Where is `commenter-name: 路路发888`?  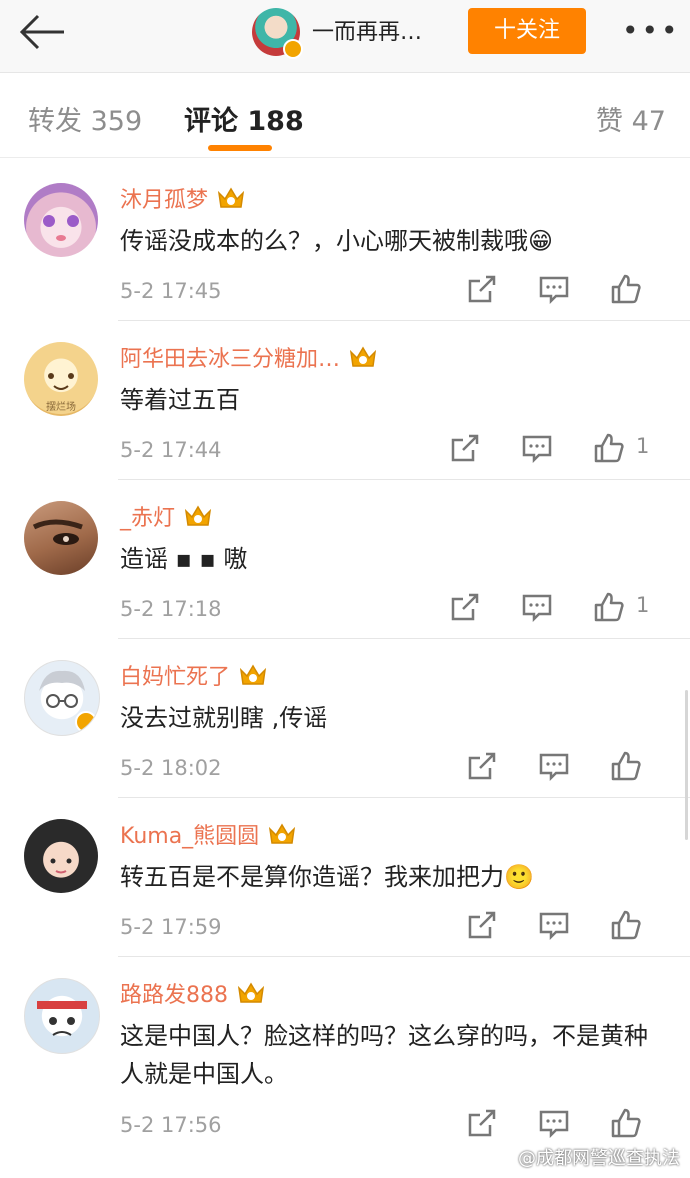
commenter-name: 路路发888 is located at coordinates (174, 995).